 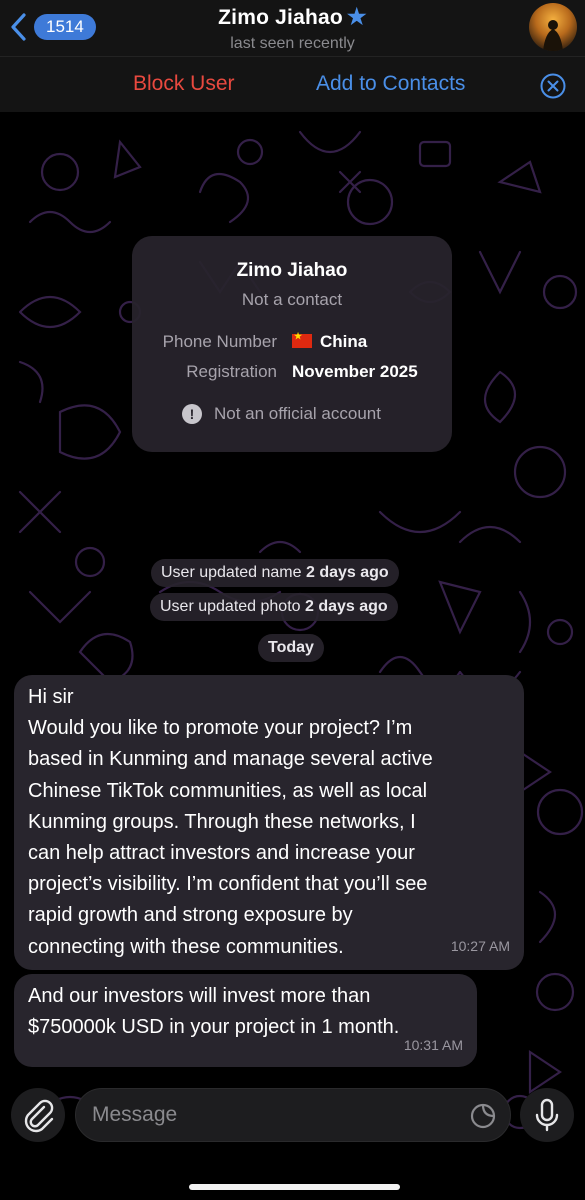 I want to click on attach-button, so click(x=38, y=1115).